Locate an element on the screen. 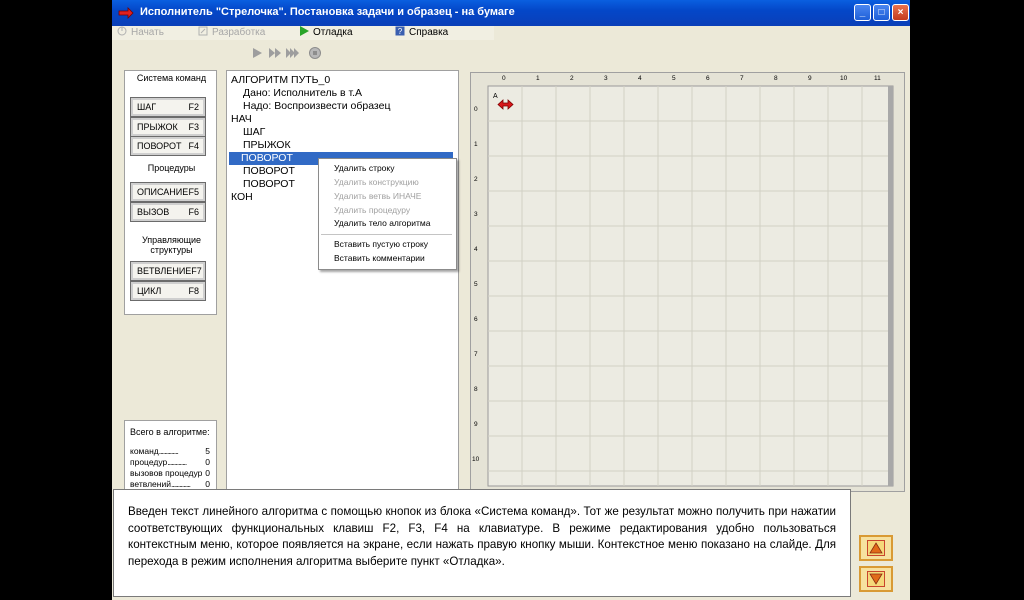 The image size is (1024, 600). cmd-opisanie-button: ОПИСАНИЕ F5 is located at coordinates (168, 192).